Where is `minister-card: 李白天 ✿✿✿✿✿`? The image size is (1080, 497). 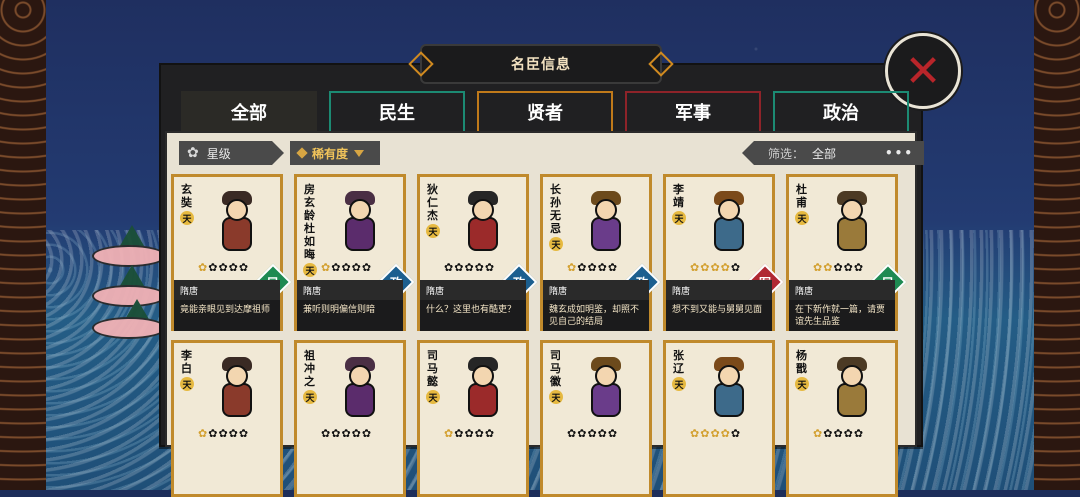
minister-card: 李白天 ✿✿✿✿✿ is located at coordinates (227, 418).